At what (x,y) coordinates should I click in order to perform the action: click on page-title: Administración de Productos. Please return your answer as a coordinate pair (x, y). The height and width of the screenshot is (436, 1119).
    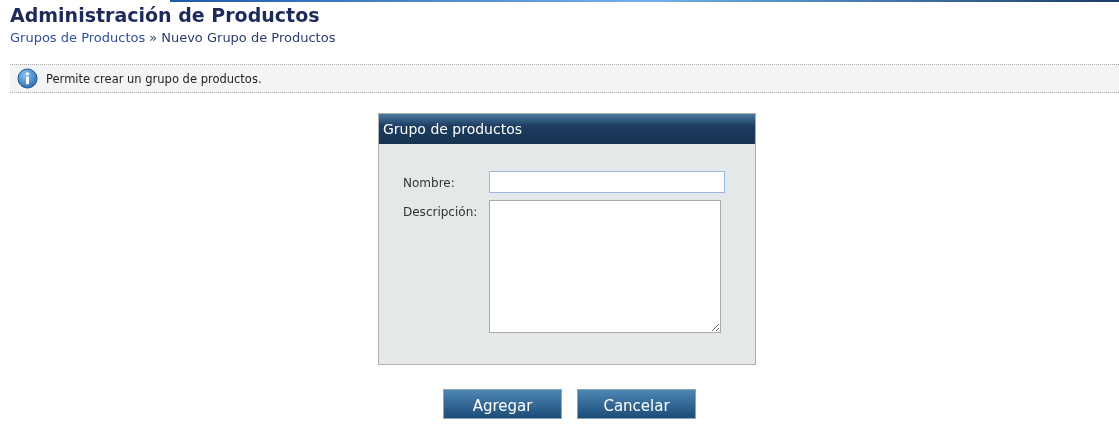
    Looking at the image, I should click on (165, 15).